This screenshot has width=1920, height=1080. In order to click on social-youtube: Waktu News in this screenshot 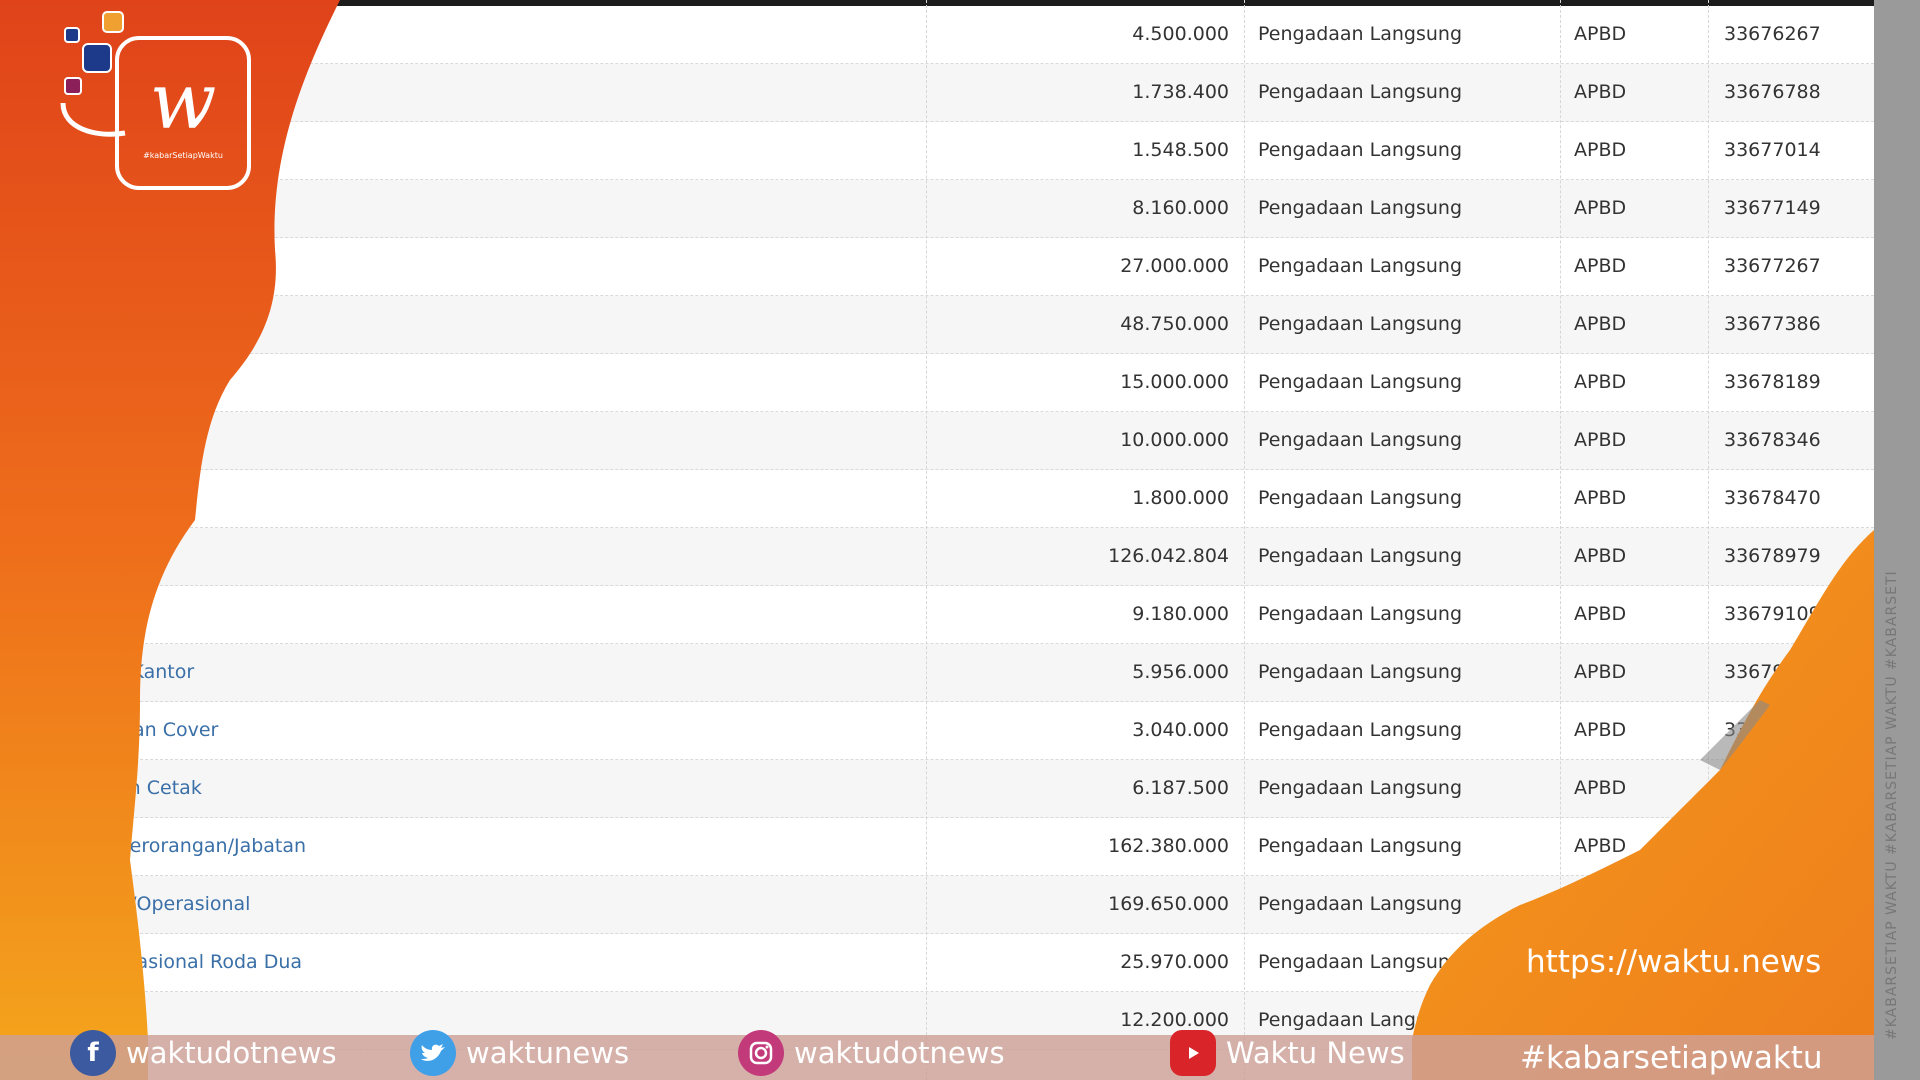, I will do `click(1287, 1053)`.